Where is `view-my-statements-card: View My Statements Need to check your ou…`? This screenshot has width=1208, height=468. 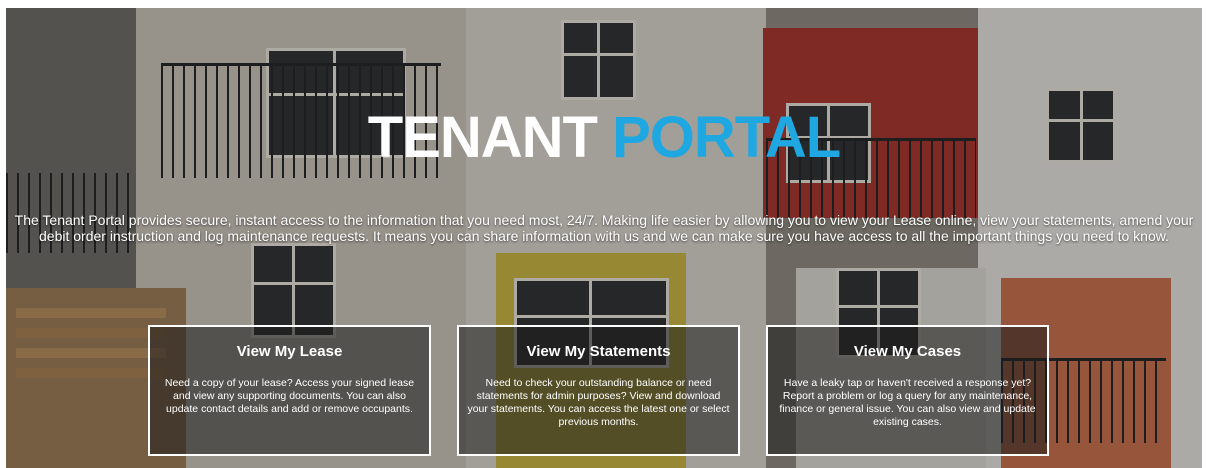
view-my-statements-card: View My Statements Need to check your ou… is located at coordinates (598, 390).